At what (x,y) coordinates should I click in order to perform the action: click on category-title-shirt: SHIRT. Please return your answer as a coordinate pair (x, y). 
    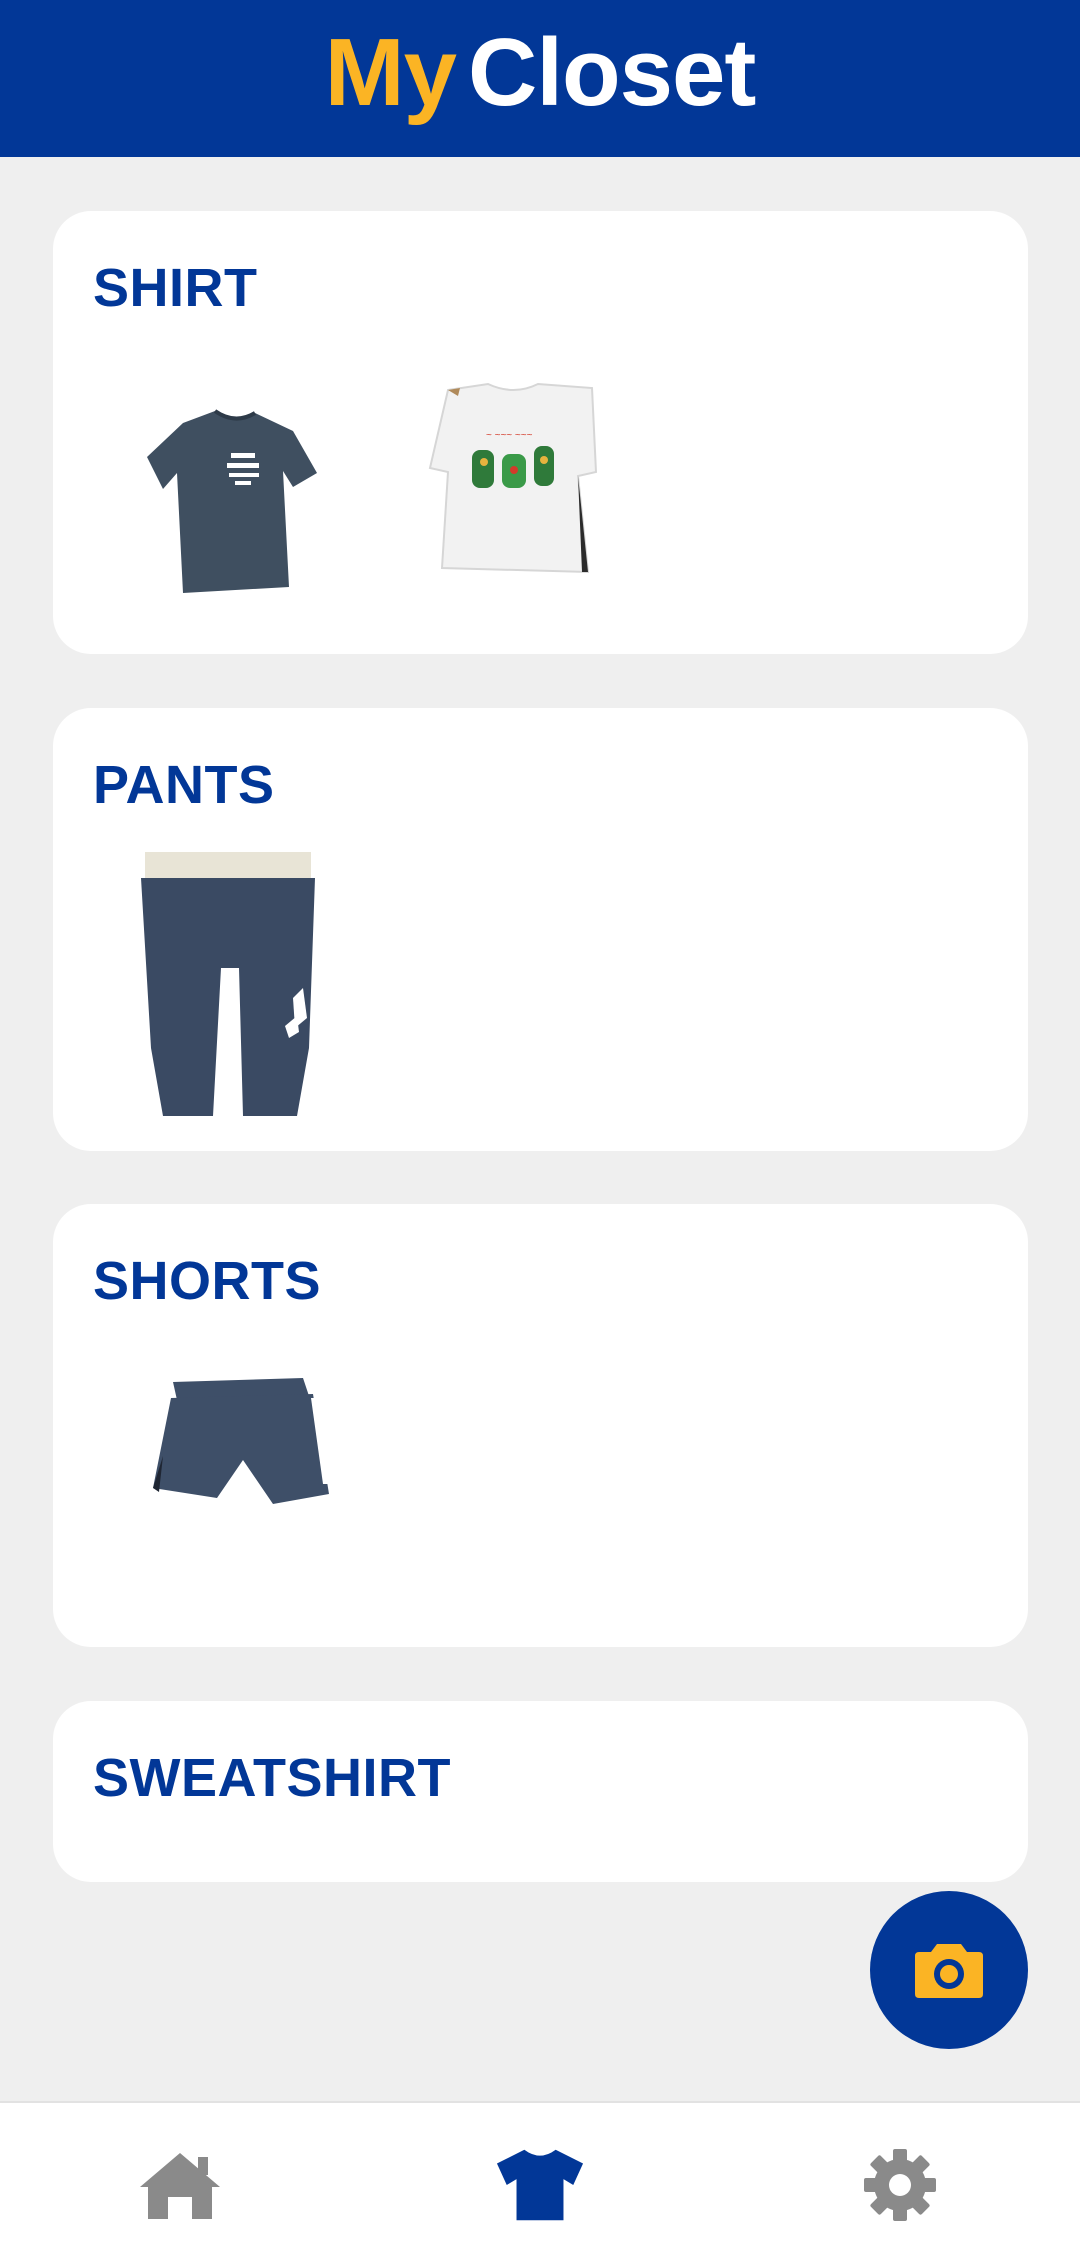
    Looking at the image, I should click on (175, 288).